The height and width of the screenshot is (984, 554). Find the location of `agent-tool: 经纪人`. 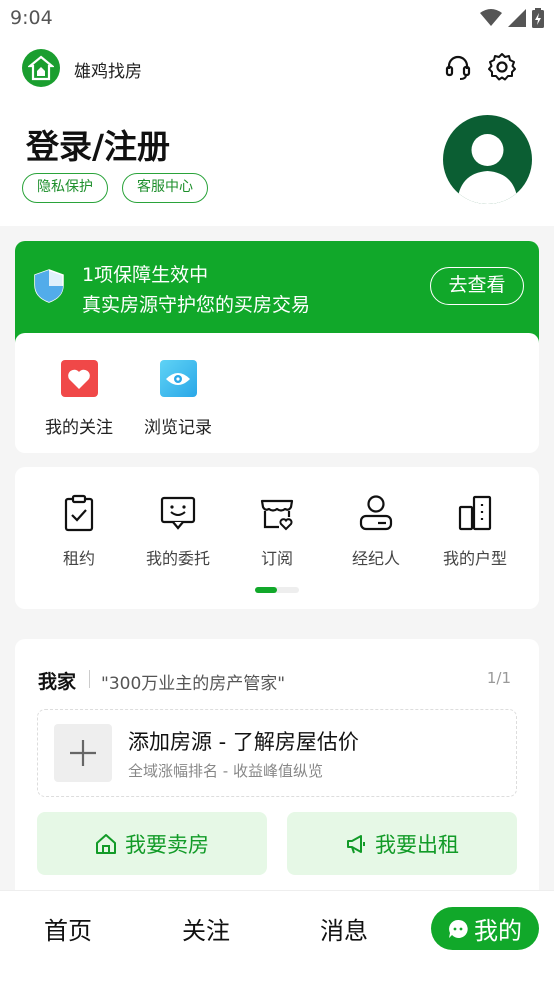

agent-tool: 经纪人 is located at coordinates (376, 531).